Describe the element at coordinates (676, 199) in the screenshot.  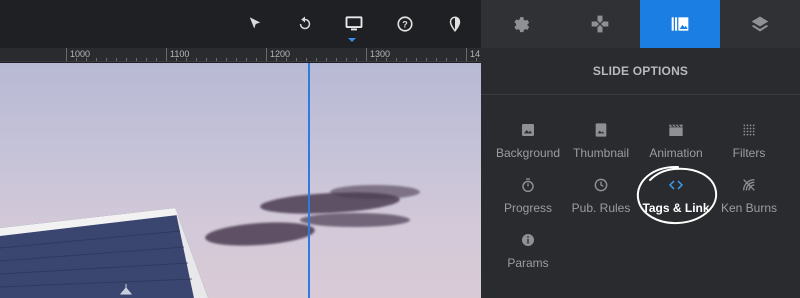
I see `option-tags-link: Tags & Link` at that location.